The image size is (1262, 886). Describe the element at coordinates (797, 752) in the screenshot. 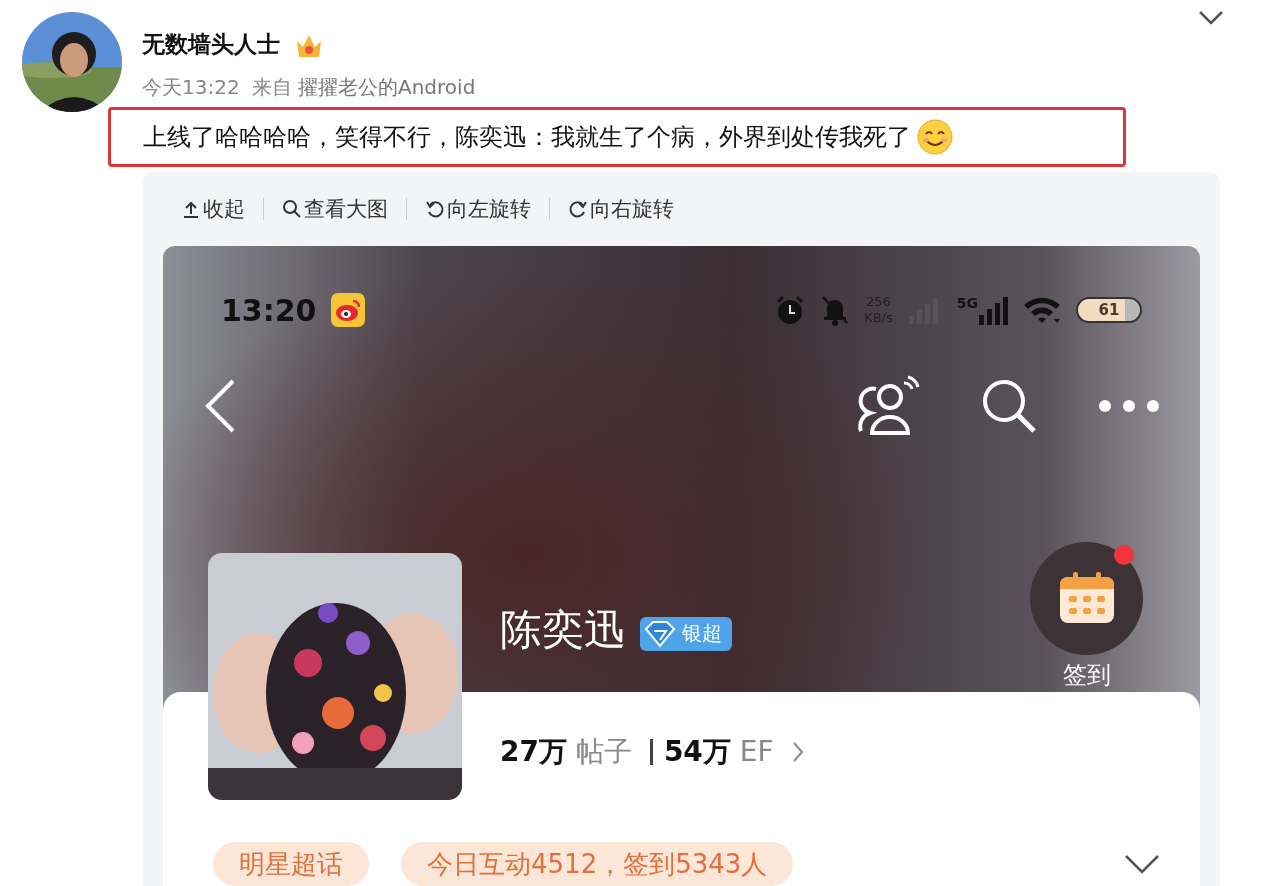

I see `chevron-right-icon` at that location.